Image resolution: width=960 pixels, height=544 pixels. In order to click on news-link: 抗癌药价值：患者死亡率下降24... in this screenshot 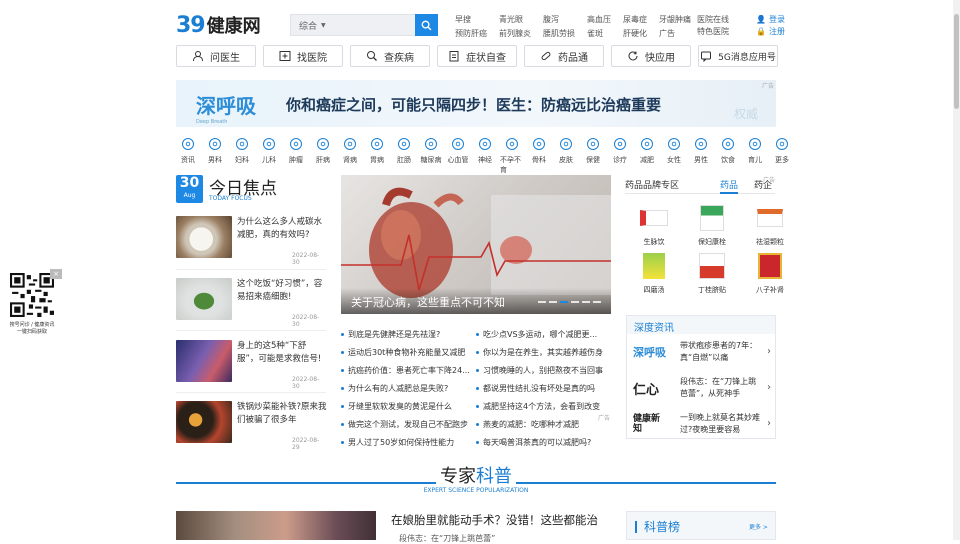, I will do `click(408, 370)`.